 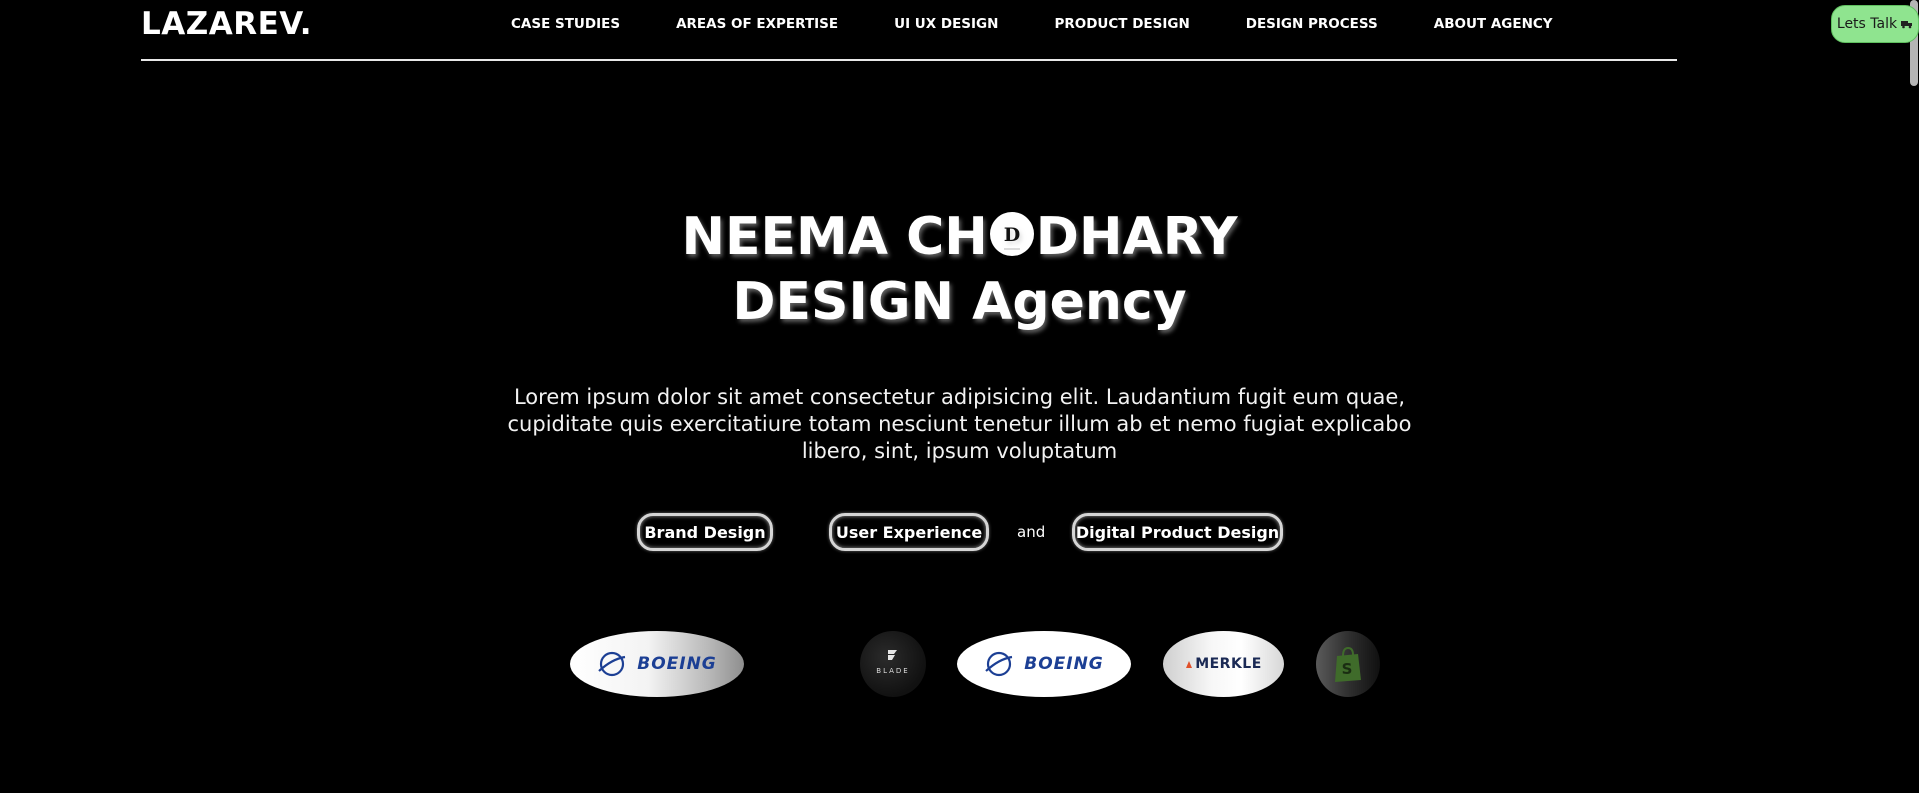 What do you see at coordinates (893, 671) in the screenshot?
I see `blade-wordmark: BLADE` at bounding box center [893, 671].